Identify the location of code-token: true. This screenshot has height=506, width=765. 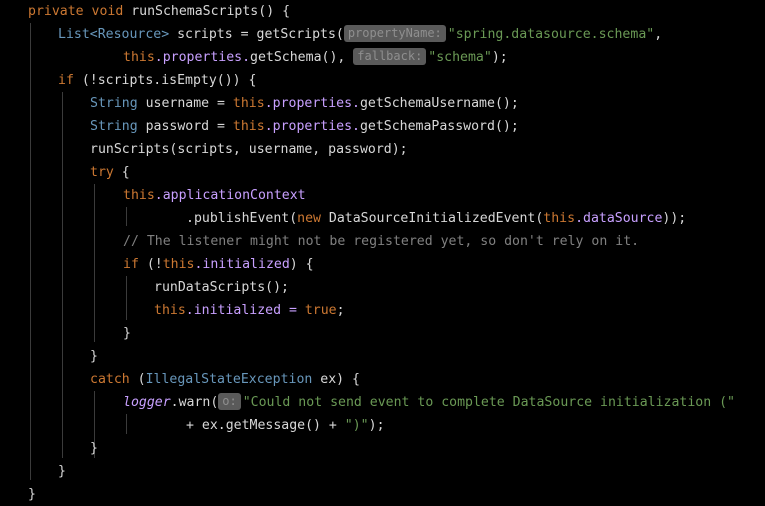
(320, 310).